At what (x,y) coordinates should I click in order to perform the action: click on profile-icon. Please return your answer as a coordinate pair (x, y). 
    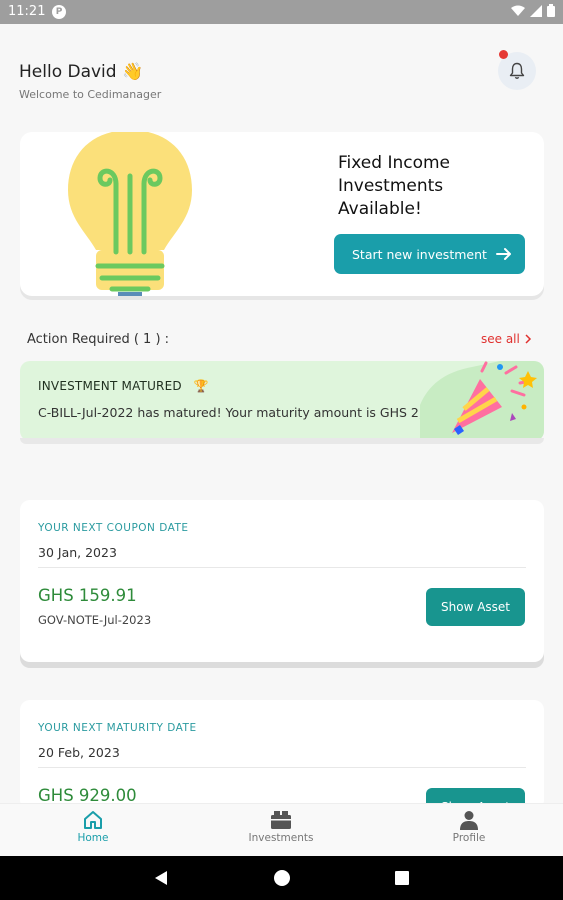
    Looking at the image, I should click on (469, 820).